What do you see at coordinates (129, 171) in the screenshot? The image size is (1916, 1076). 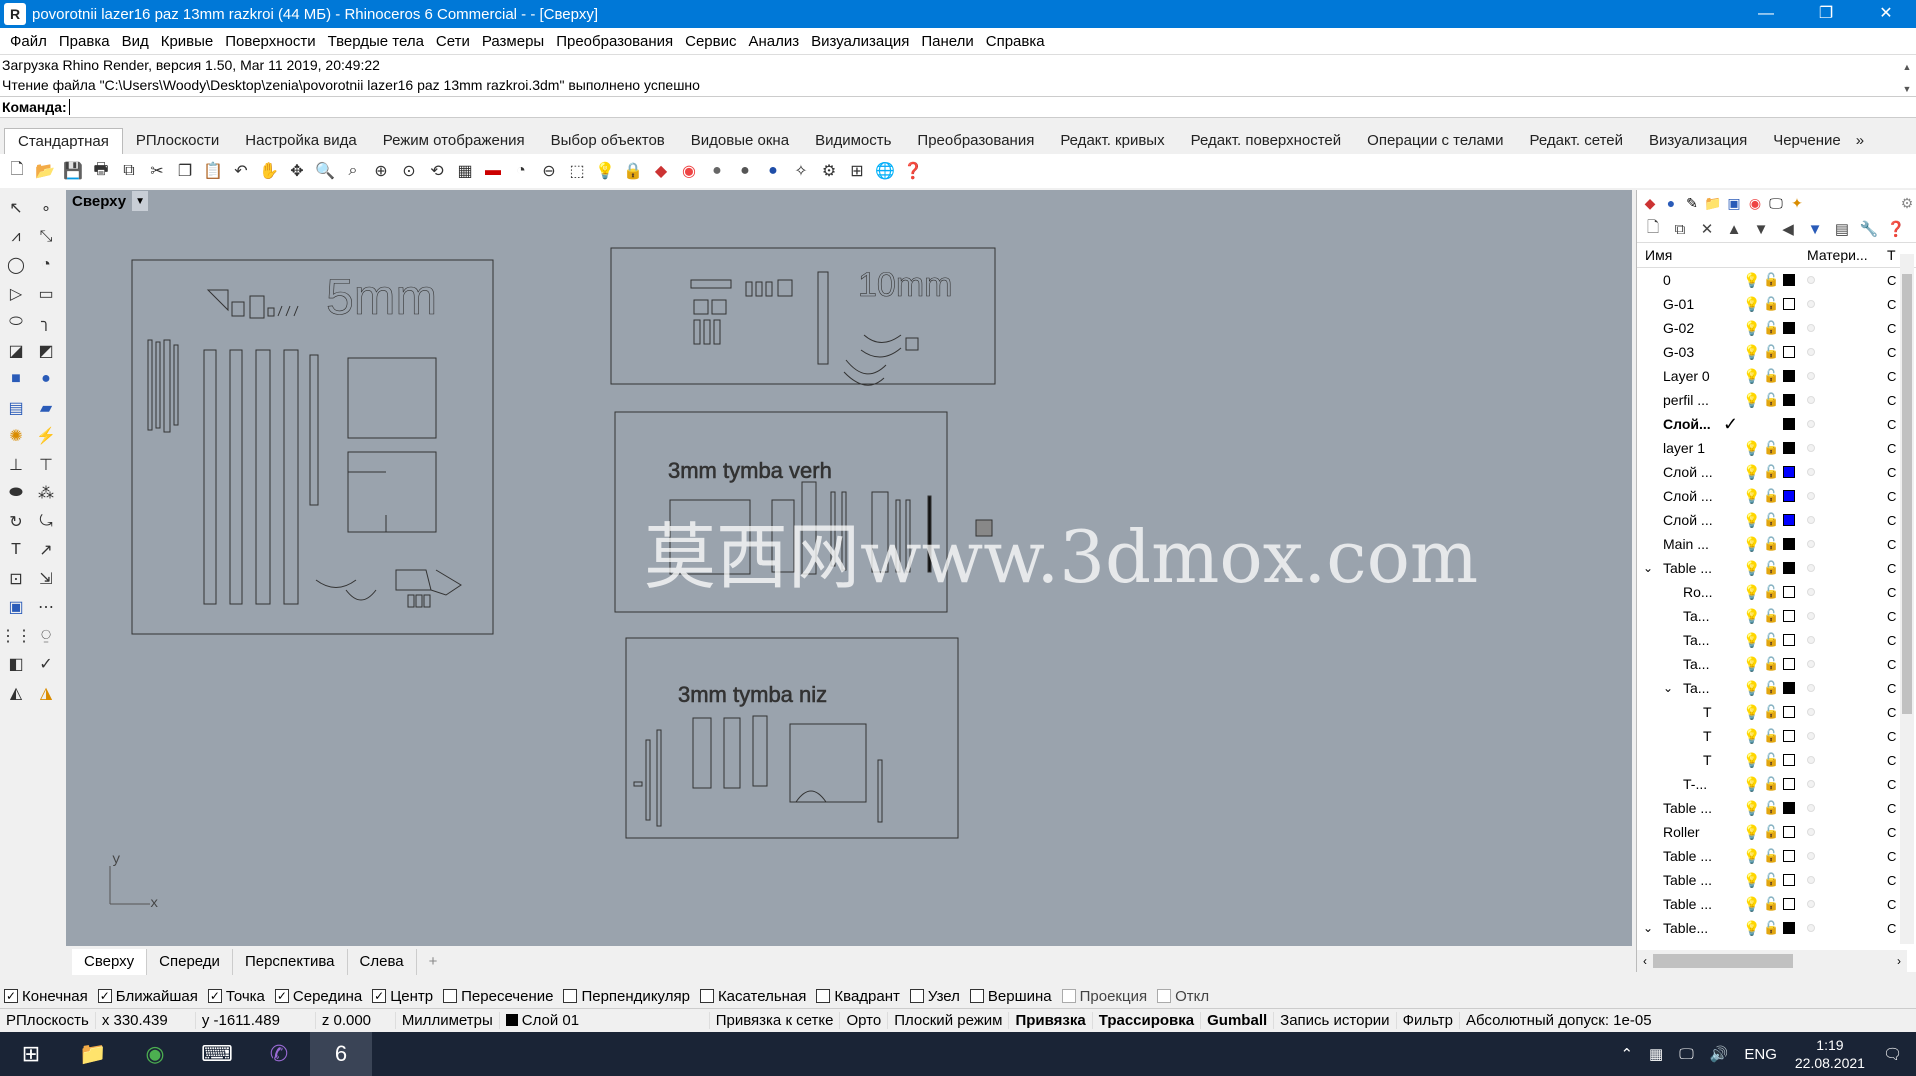 I see `copy-to-clipboard-icon: ⧉` at bounding box center [129, 171].